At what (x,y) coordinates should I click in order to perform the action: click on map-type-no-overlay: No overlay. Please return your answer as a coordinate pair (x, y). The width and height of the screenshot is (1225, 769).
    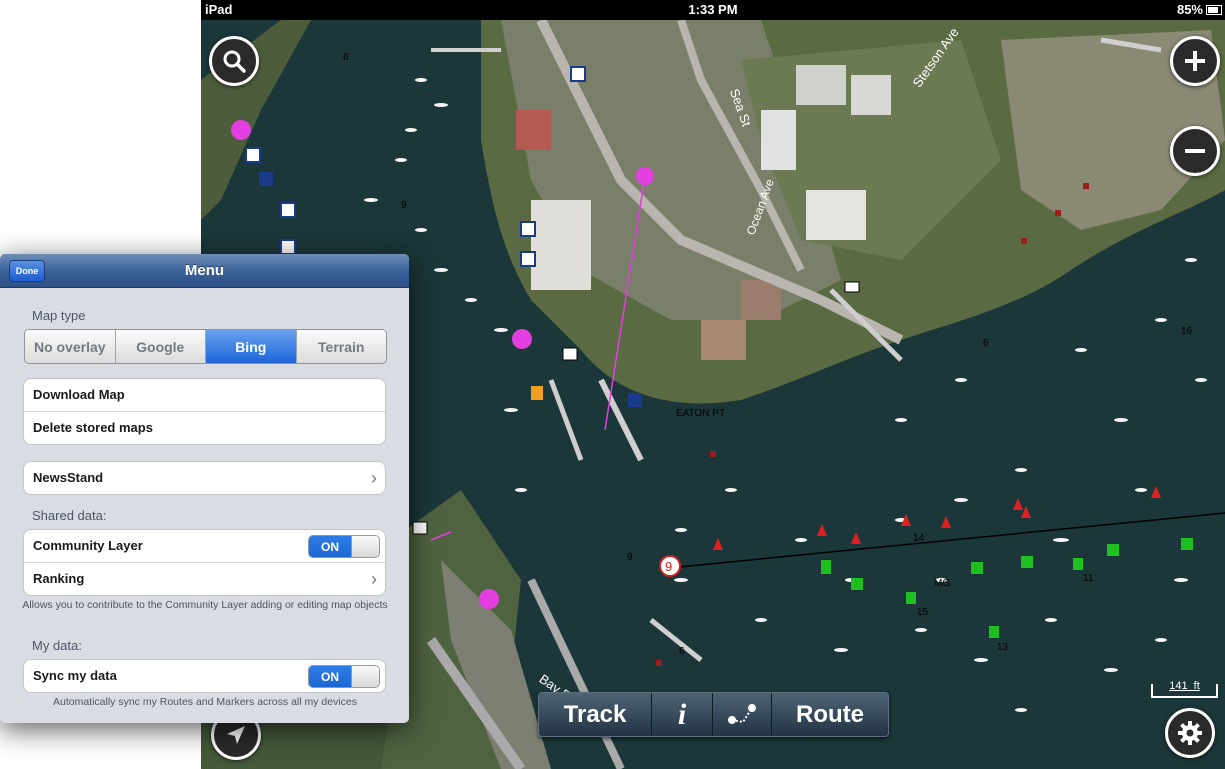
    Looking at the image, I should click on (70, 346).